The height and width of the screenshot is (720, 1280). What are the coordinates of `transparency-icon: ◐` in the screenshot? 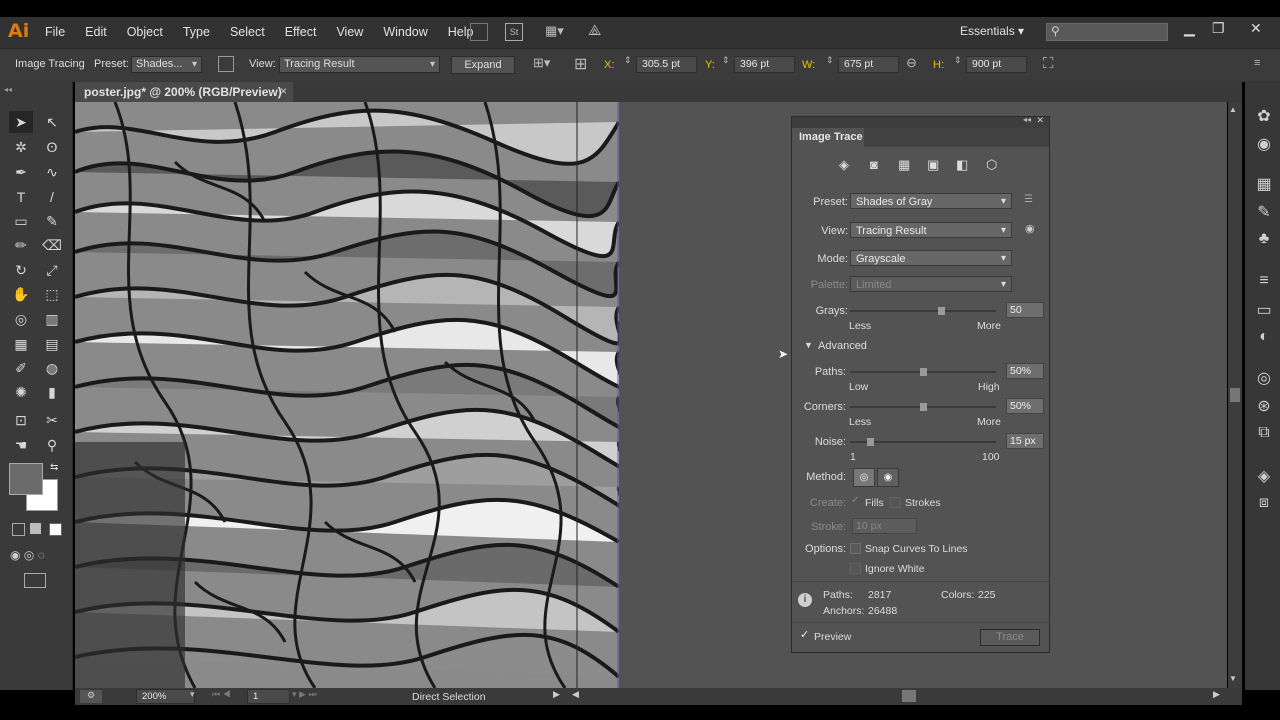 It's located at (1264, 340).